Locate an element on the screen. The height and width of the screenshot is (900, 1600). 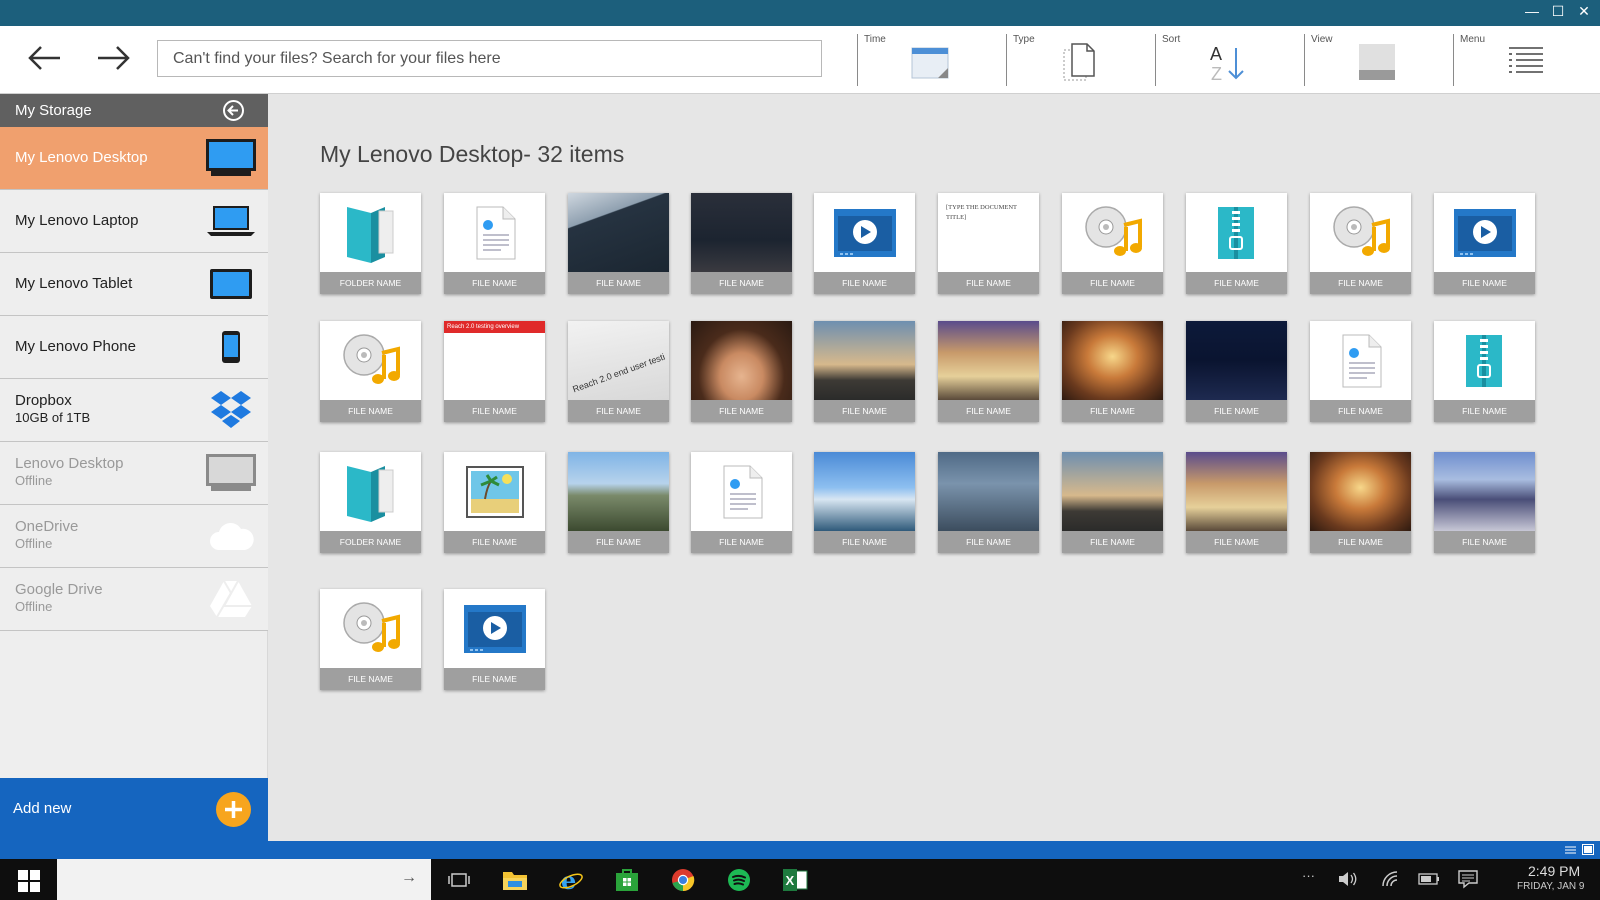
calendar-icon is located at coordinates (930, 62).